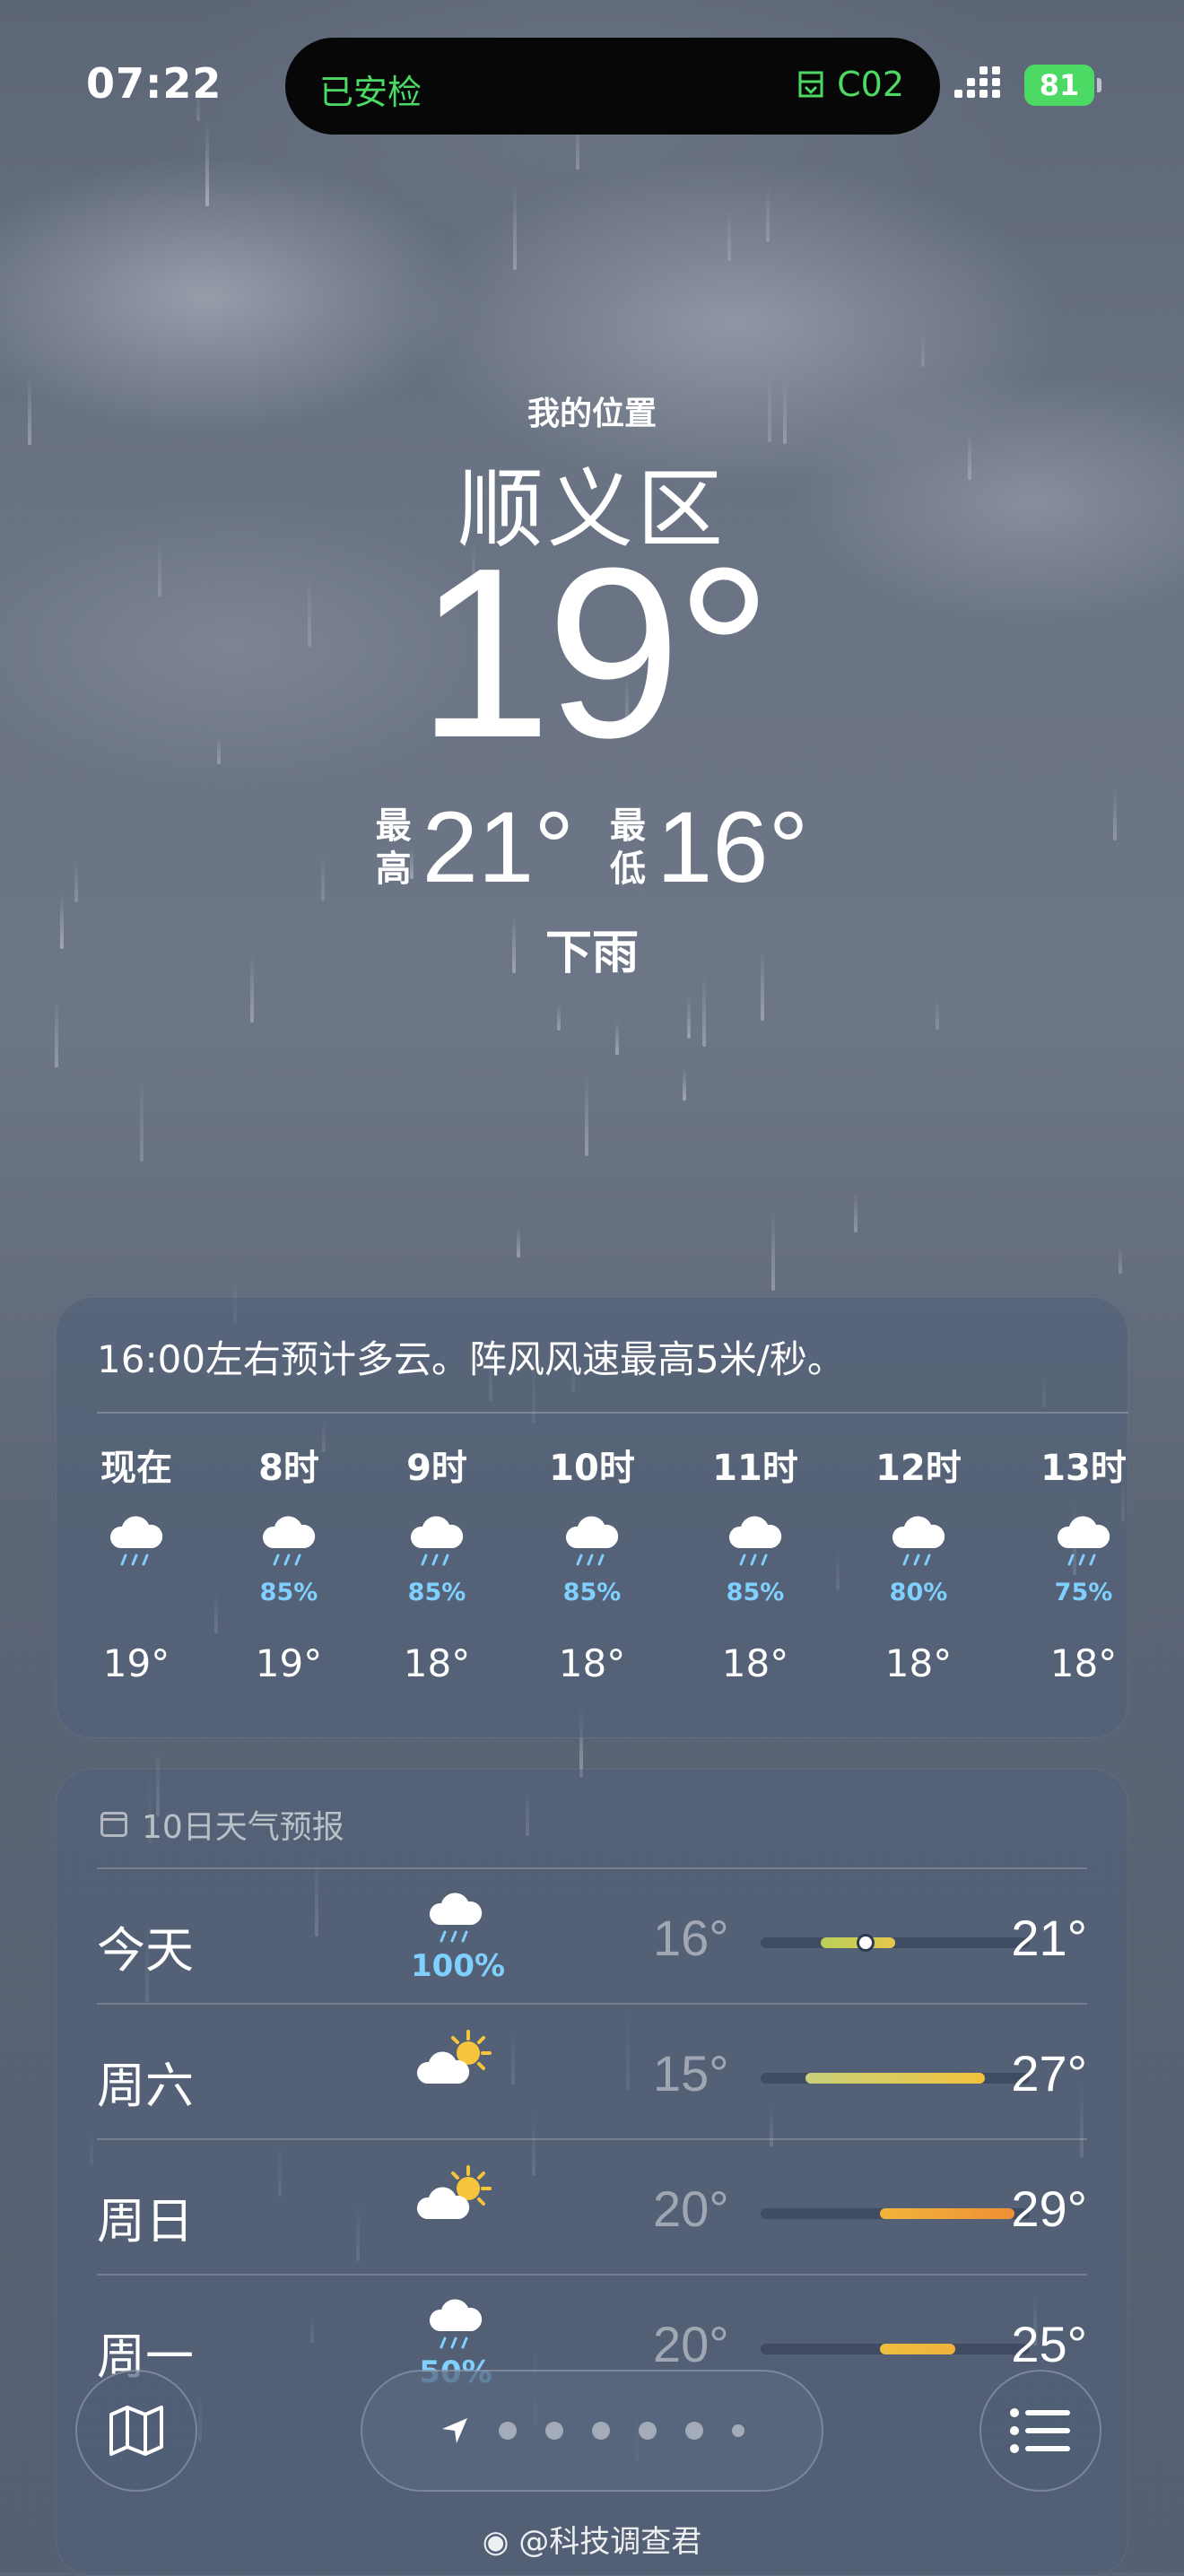 This screenshot has height=2576, width=1184. Describe the element at coordinates (592, 2205) in the screenshot. I see `daily-row: 周日 20° 29°` at that location.